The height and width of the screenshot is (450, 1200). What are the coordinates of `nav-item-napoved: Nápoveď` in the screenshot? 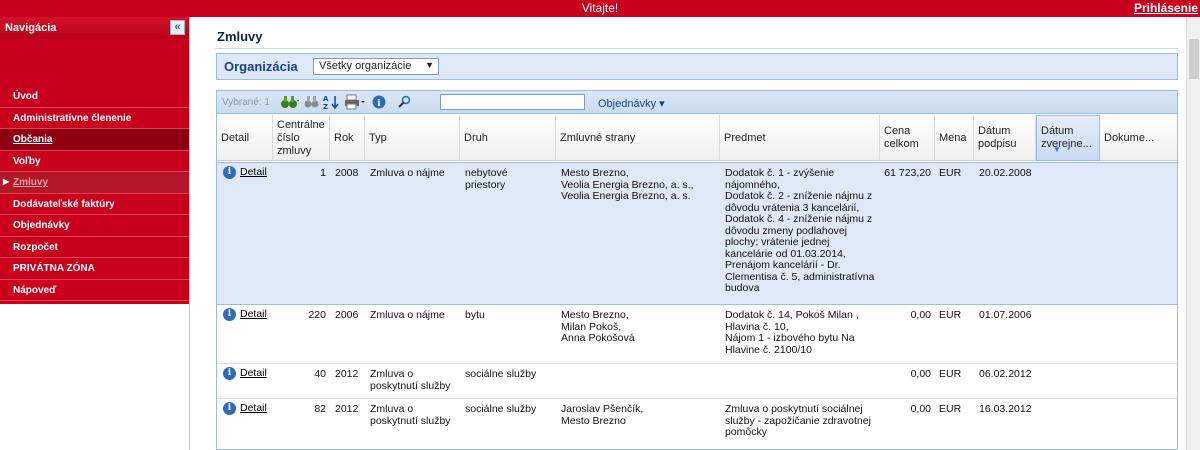 It's located at (94, 290).